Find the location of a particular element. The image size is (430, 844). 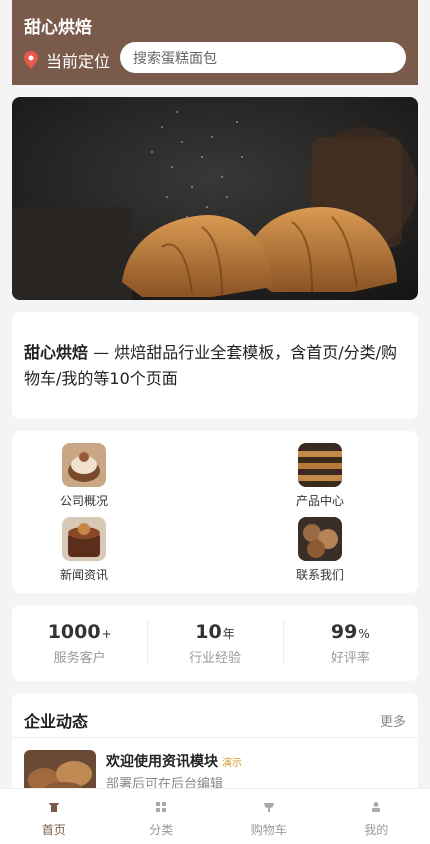

grid-item-contact: 联系我们 is located at coordinates (320, 550).